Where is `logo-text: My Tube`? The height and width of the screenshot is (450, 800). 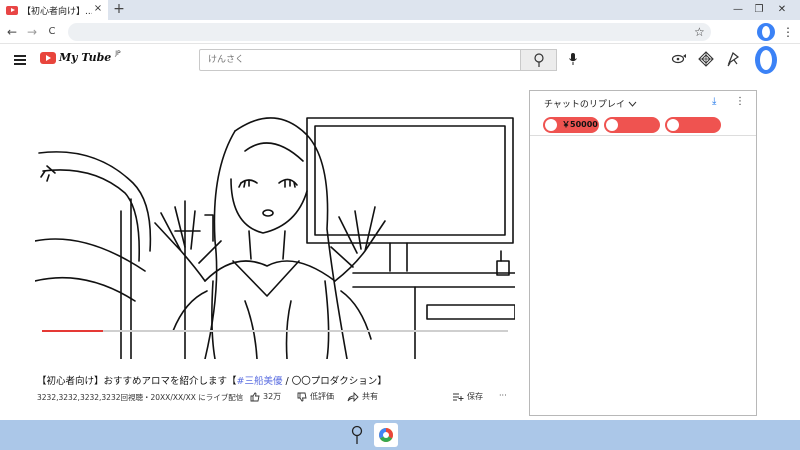 logo-text: My Tube is located at coordinates (85, 57).